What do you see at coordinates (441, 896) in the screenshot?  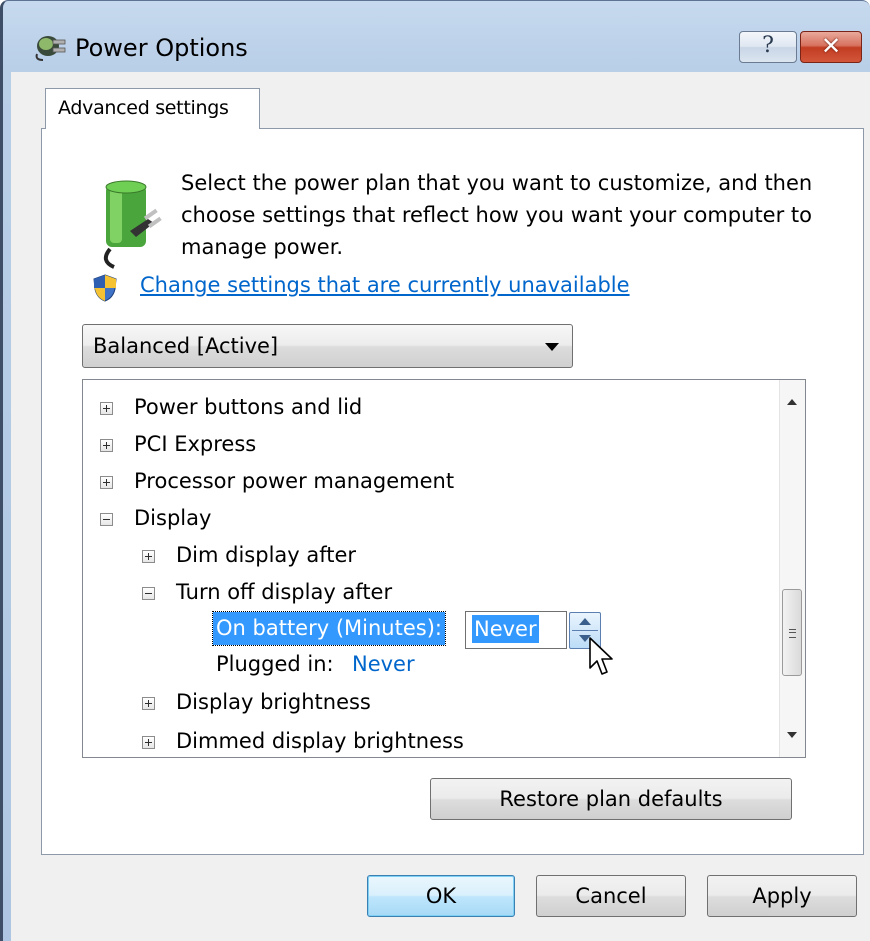 I see `ok-button: OK` at bounding box center [441, 896].